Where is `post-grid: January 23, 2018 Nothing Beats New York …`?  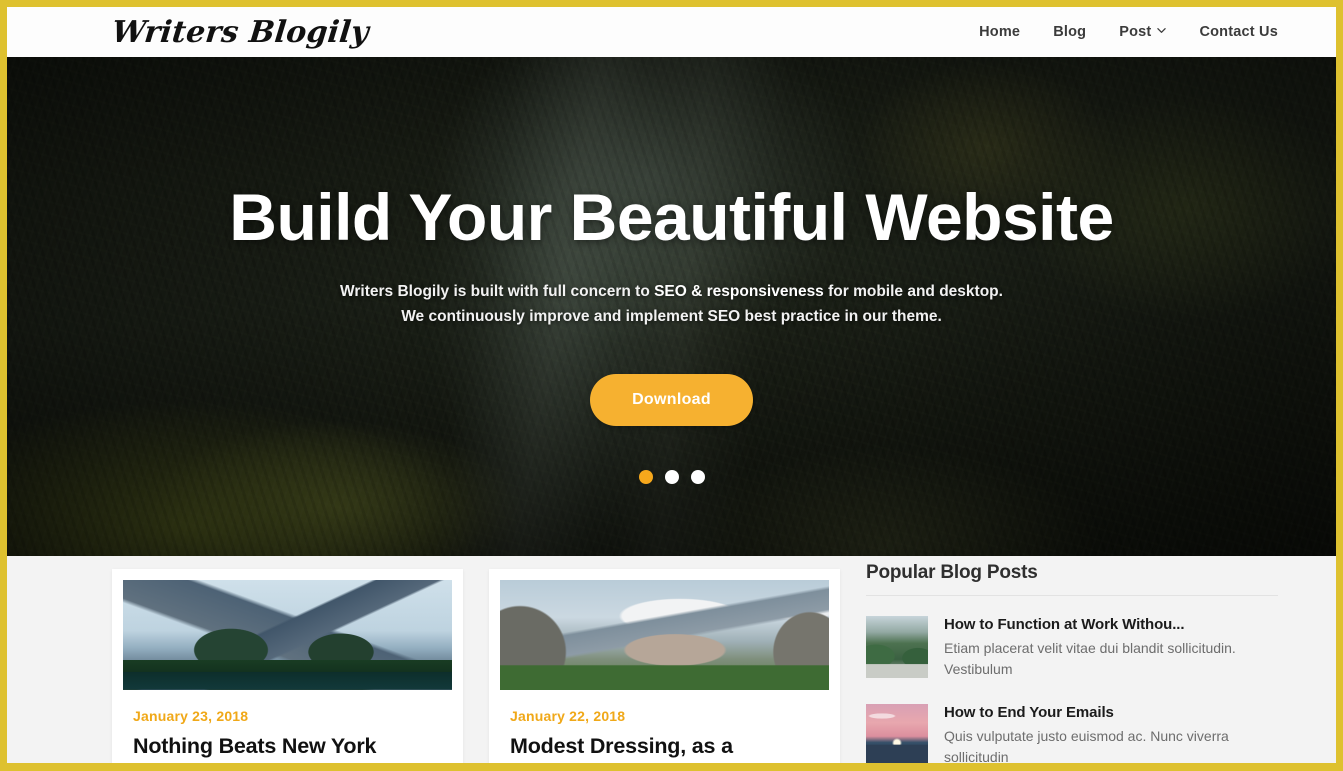 post-grid: January 23, 2018 Nothing Beats New York … is located at coordinates (476, 659).